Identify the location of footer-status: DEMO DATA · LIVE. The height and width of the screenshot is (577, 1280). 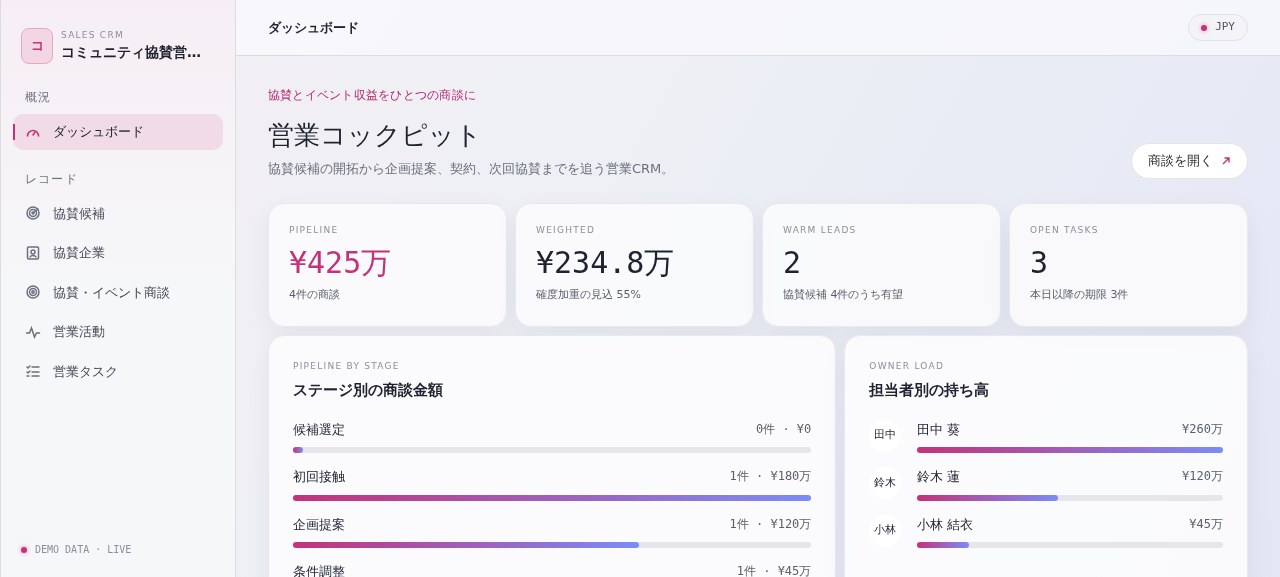
(83, 550).